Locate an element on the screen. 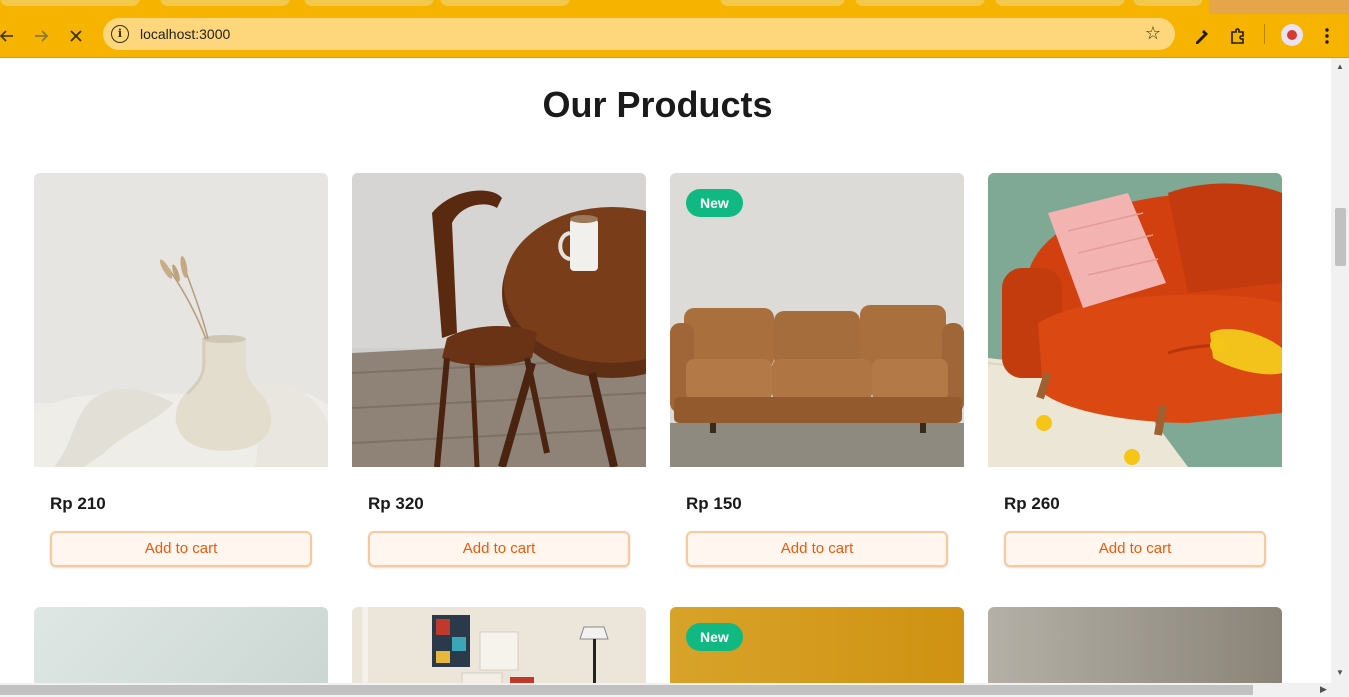 The height and width of the screenshot is (697, 1349). product-card: Rp 210 Add to cart is located at coordinates (181, 370).